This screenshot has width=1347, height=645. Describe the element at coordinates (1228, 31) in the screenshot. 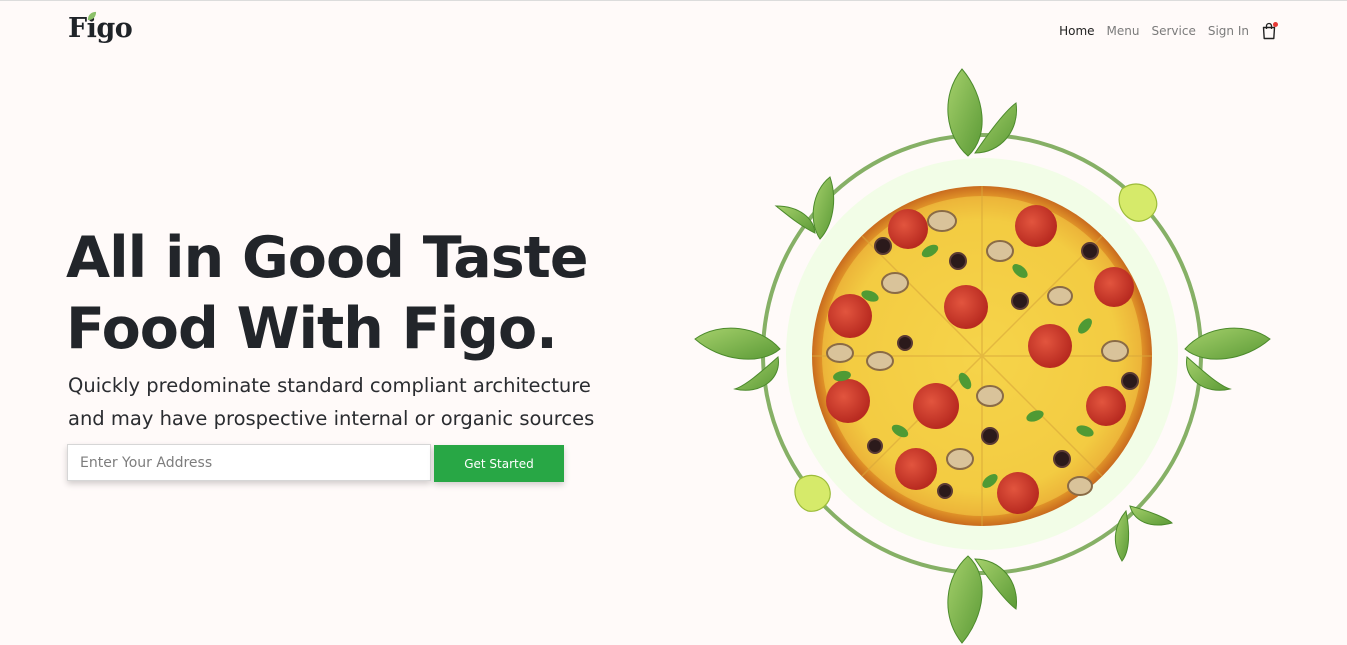

I see `nav-sign-in: Sign In` at that location.